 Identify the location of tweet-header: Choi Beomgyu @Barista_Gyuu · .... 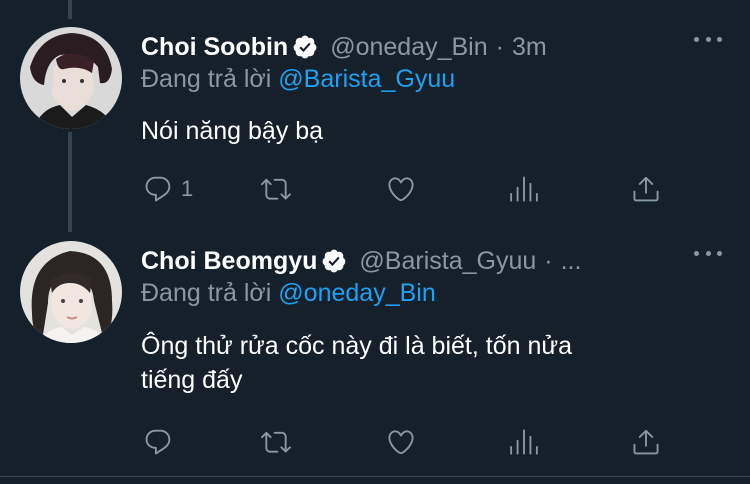
(361, 261).